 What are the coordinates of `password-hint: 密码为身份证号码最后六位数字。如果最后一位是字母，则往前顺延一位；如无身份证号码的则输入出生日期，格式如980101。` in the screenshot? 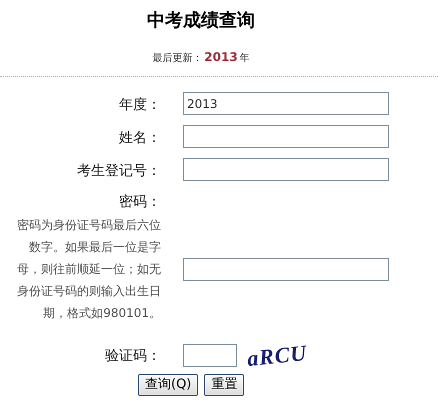 It's located at (88, 269).